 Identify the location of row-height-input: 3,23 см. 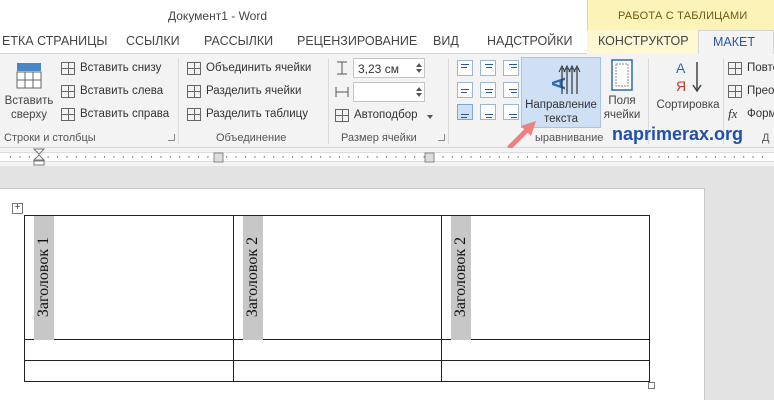
(389, 68).